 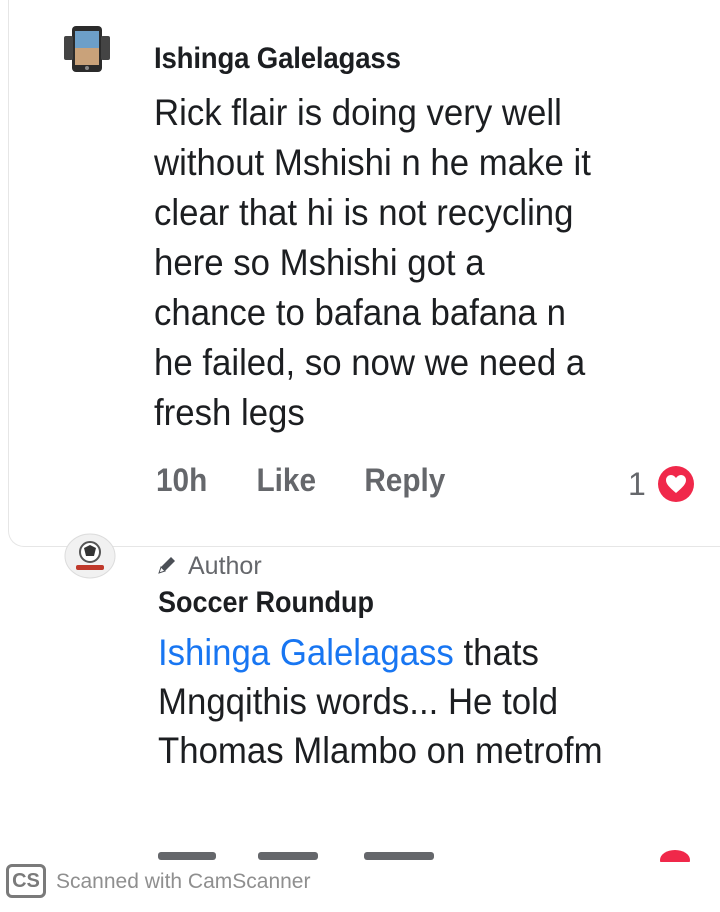 I want to click on reply-button: Reply, so click(x=404, y=480).